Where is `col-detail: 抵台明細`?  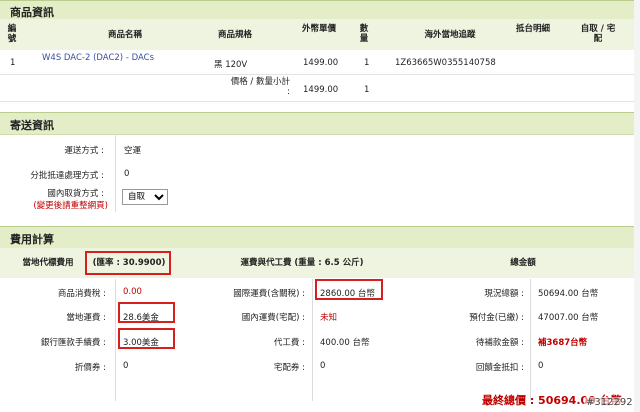 col-detail: 抵台明細 is located at coordinates (532, 29).